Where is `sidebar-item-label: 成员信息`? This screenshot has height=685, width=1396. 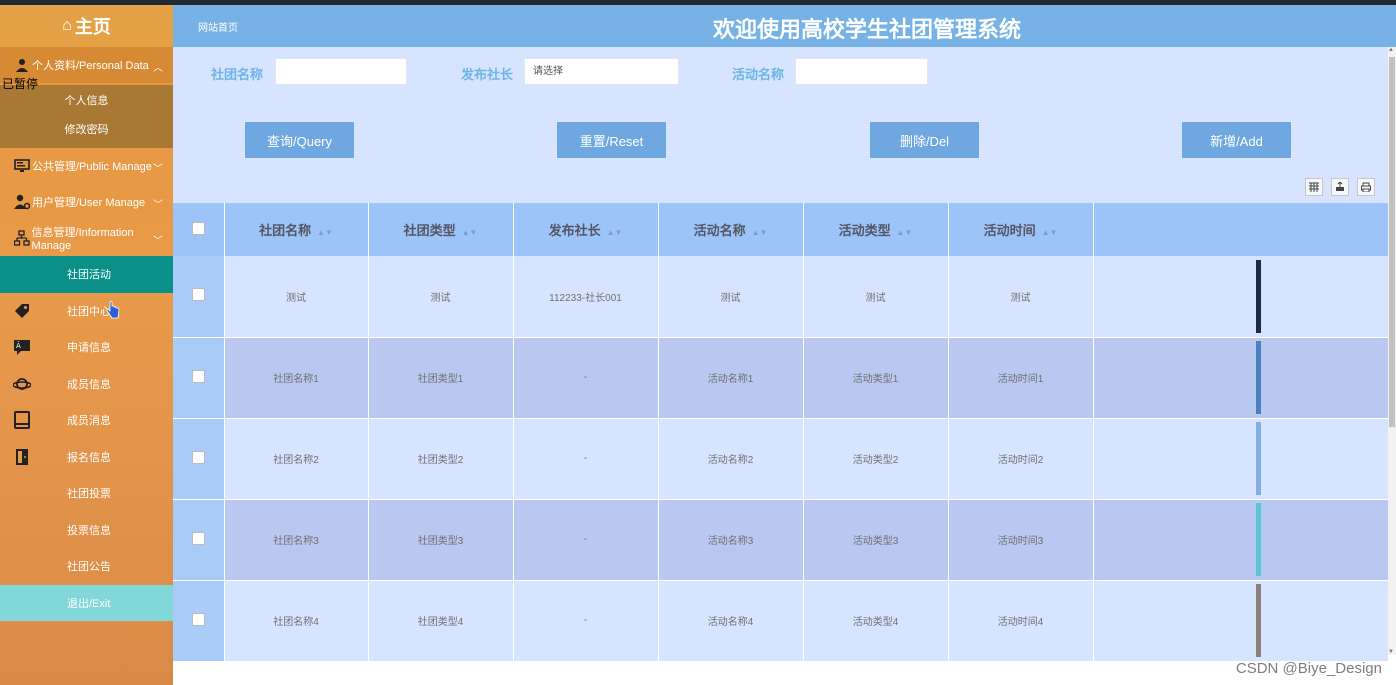
sidebar-item-label: 成员信息 is located at coordinates (89, 384).